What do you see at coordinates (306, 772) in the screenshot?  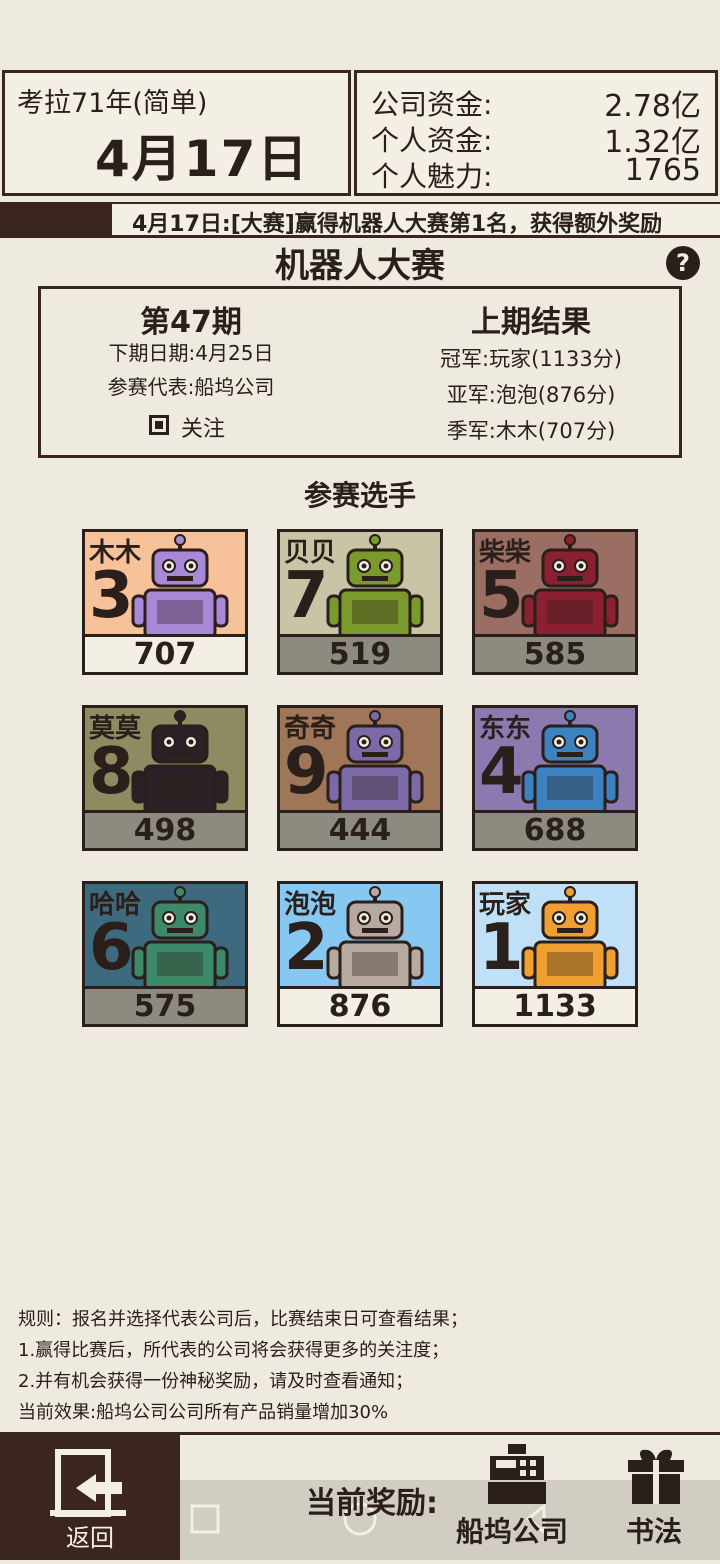 I see `contestant-rank: 9` at bounding box center [306, 772].